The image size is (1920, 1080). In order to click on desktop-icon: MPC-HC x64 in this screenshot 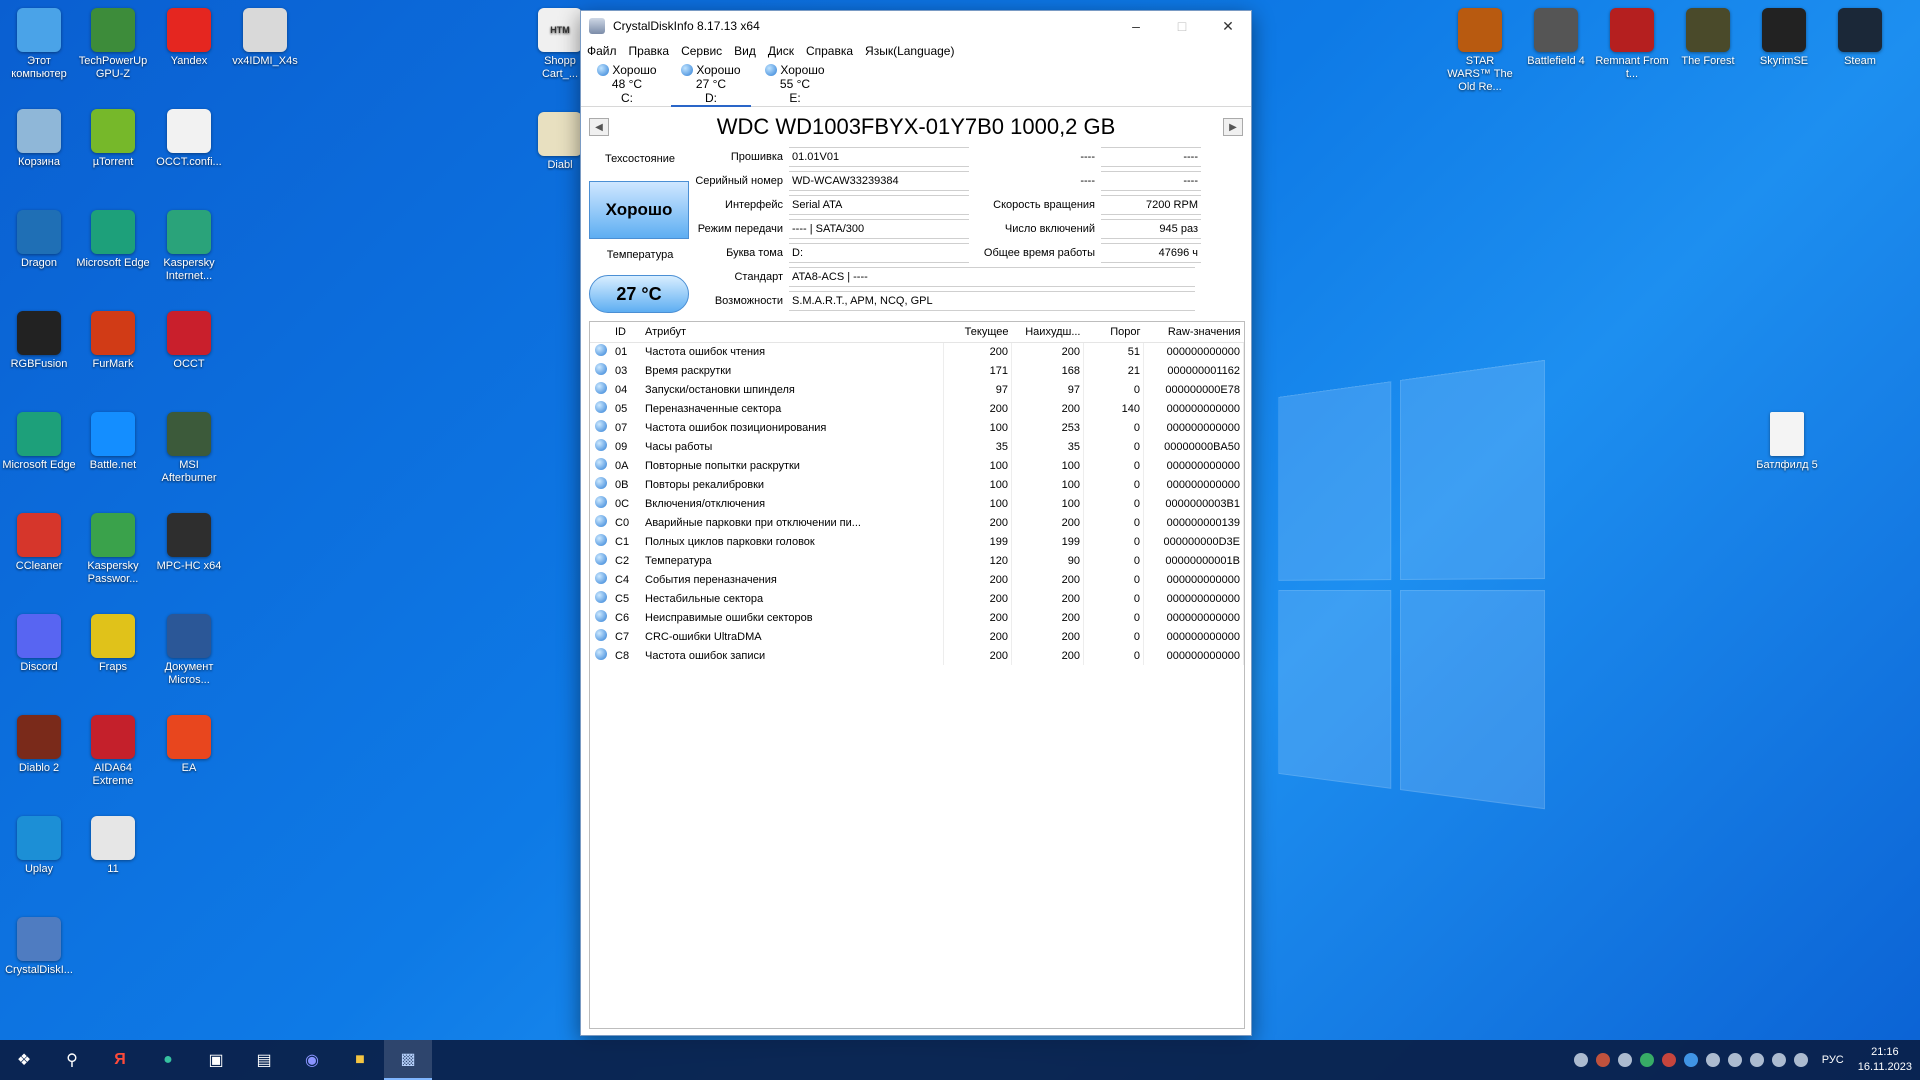, I will do `click(189, 543)`.